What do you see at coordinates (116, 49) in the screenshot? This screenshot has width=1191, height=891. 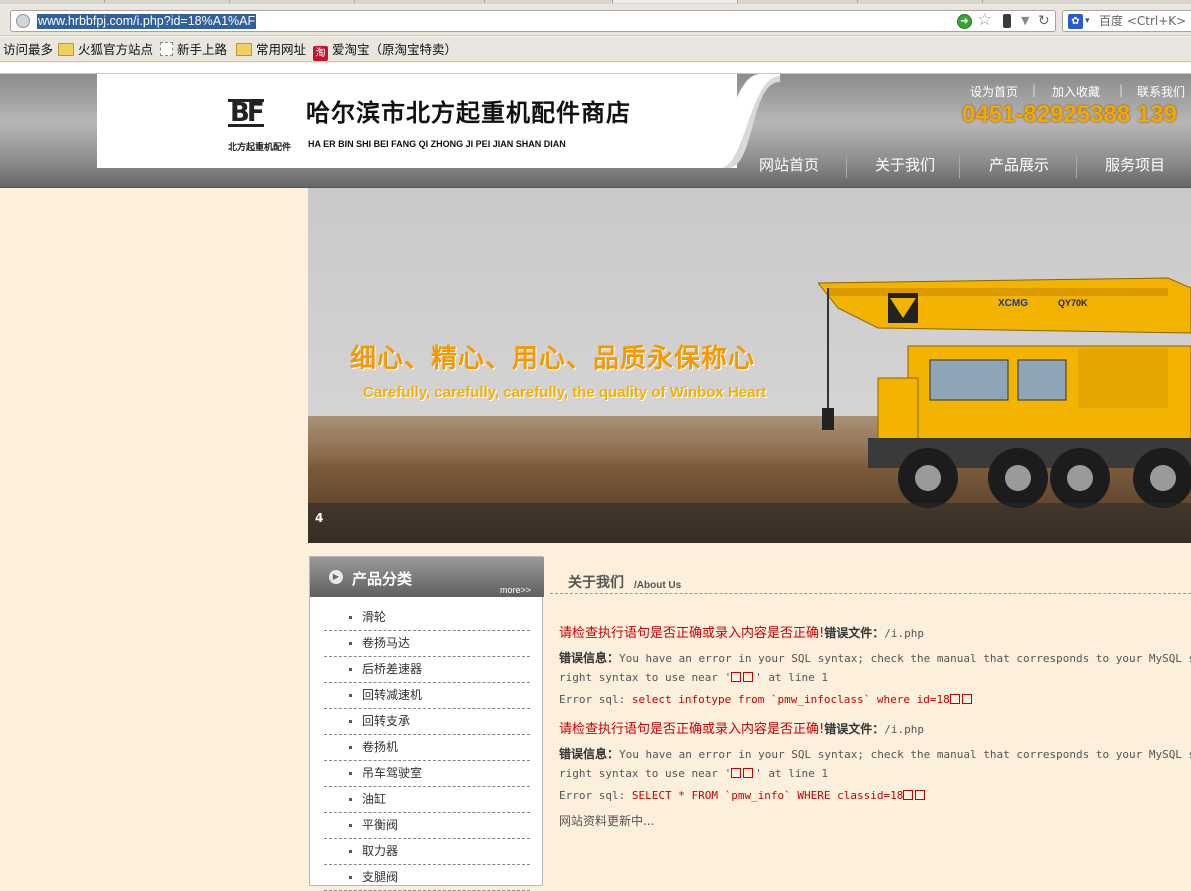 I see `bookmark-label: 火狐官方站点` at bounding box center [116, 49].